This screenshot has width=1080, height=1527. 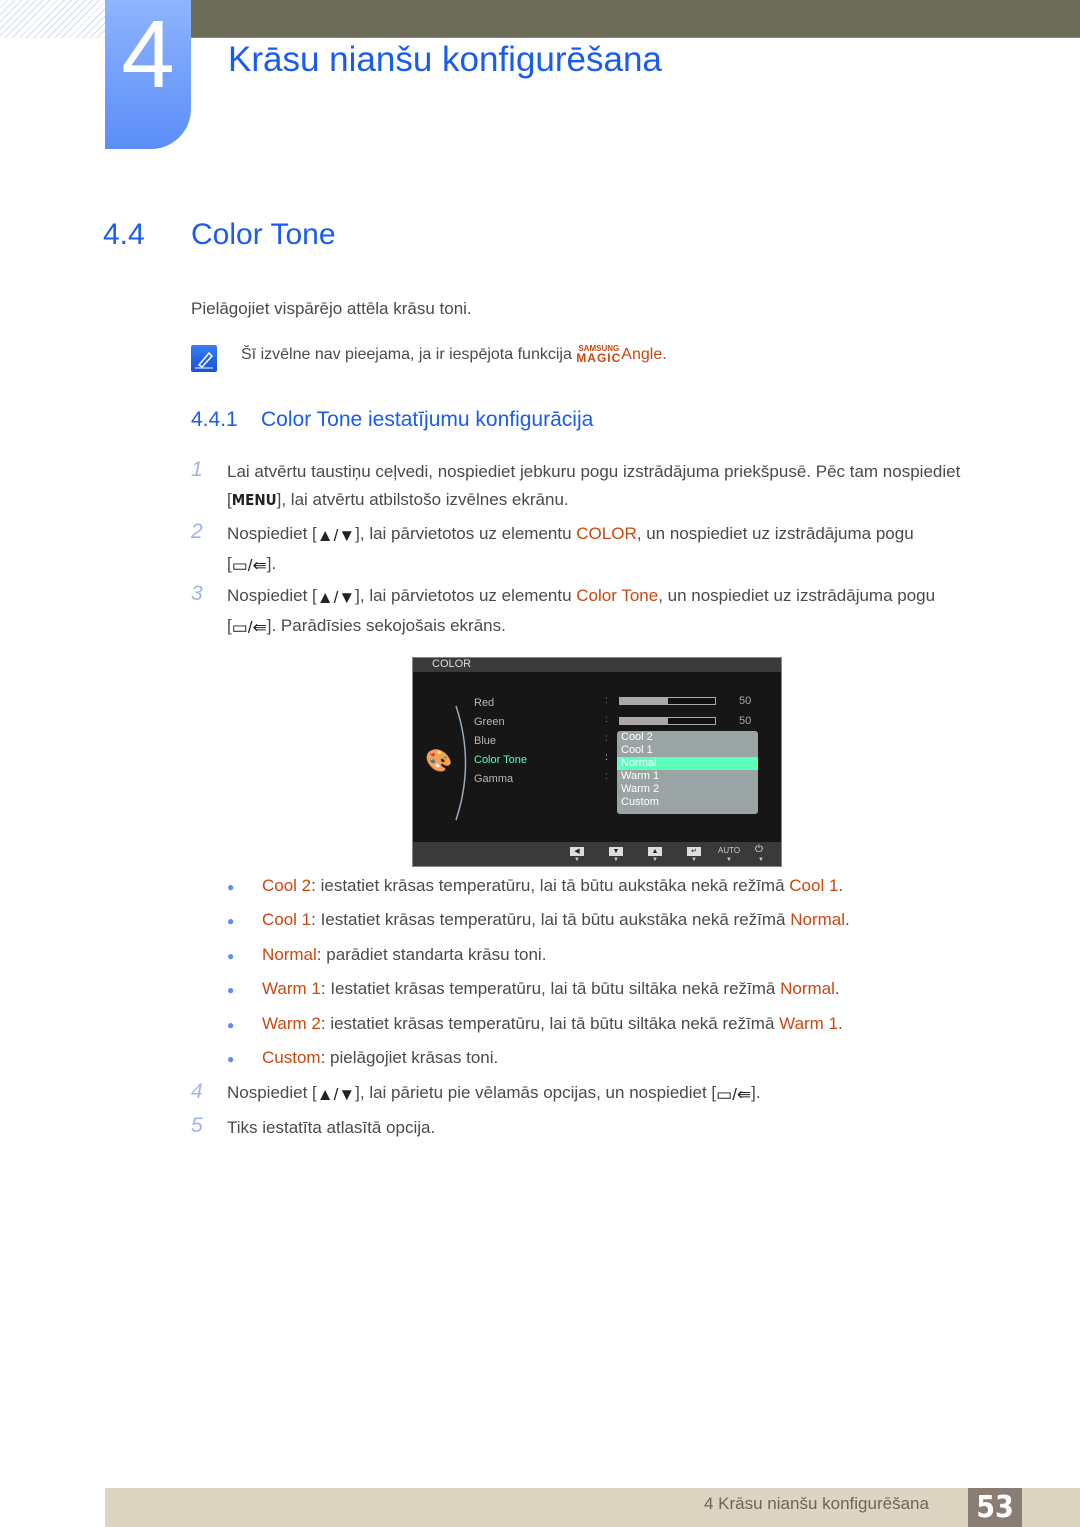 What do you see at coordinates (745, 721) in the screenshot?
I see `green-value: 50` at bounding box center [745, 721].